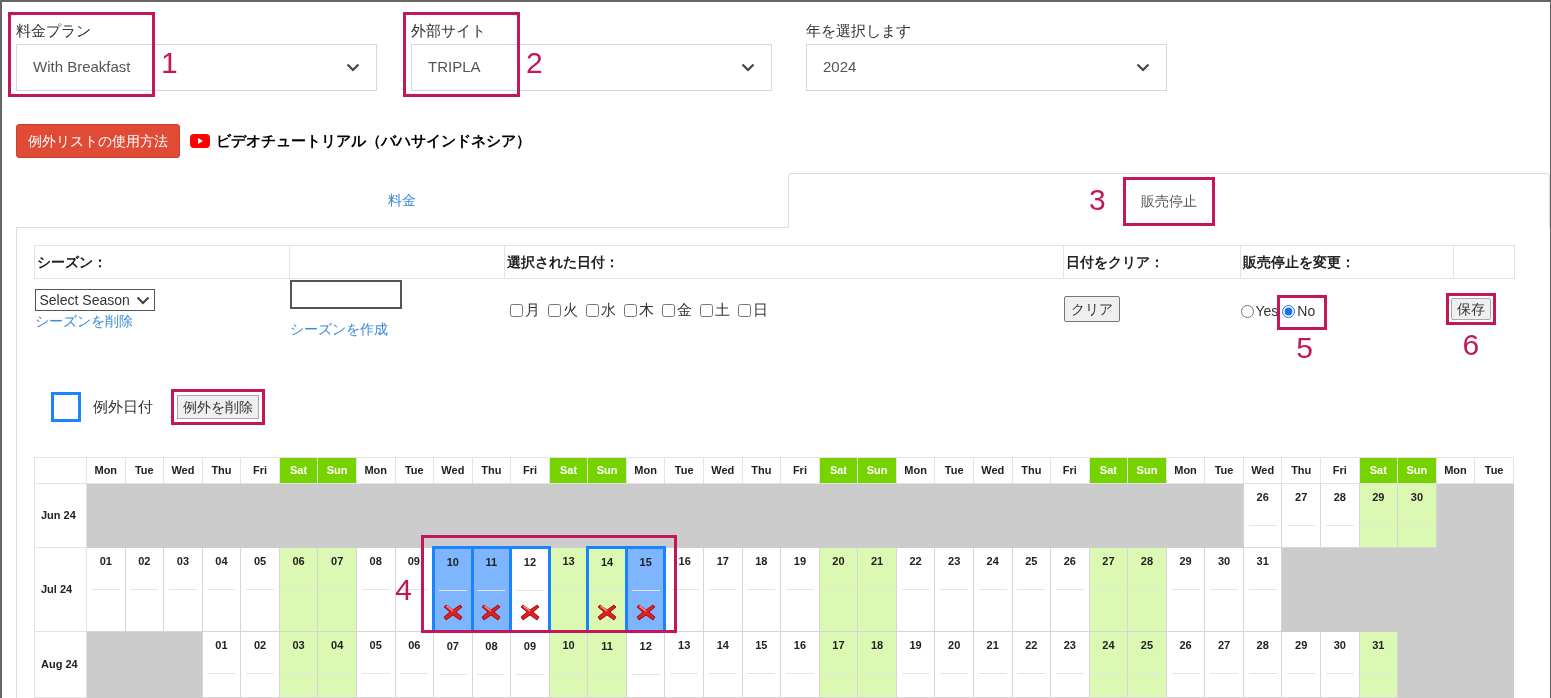 The height and width of the screenshot is (698, 1551). I want to click on day-number: 12, so click(530, 562).